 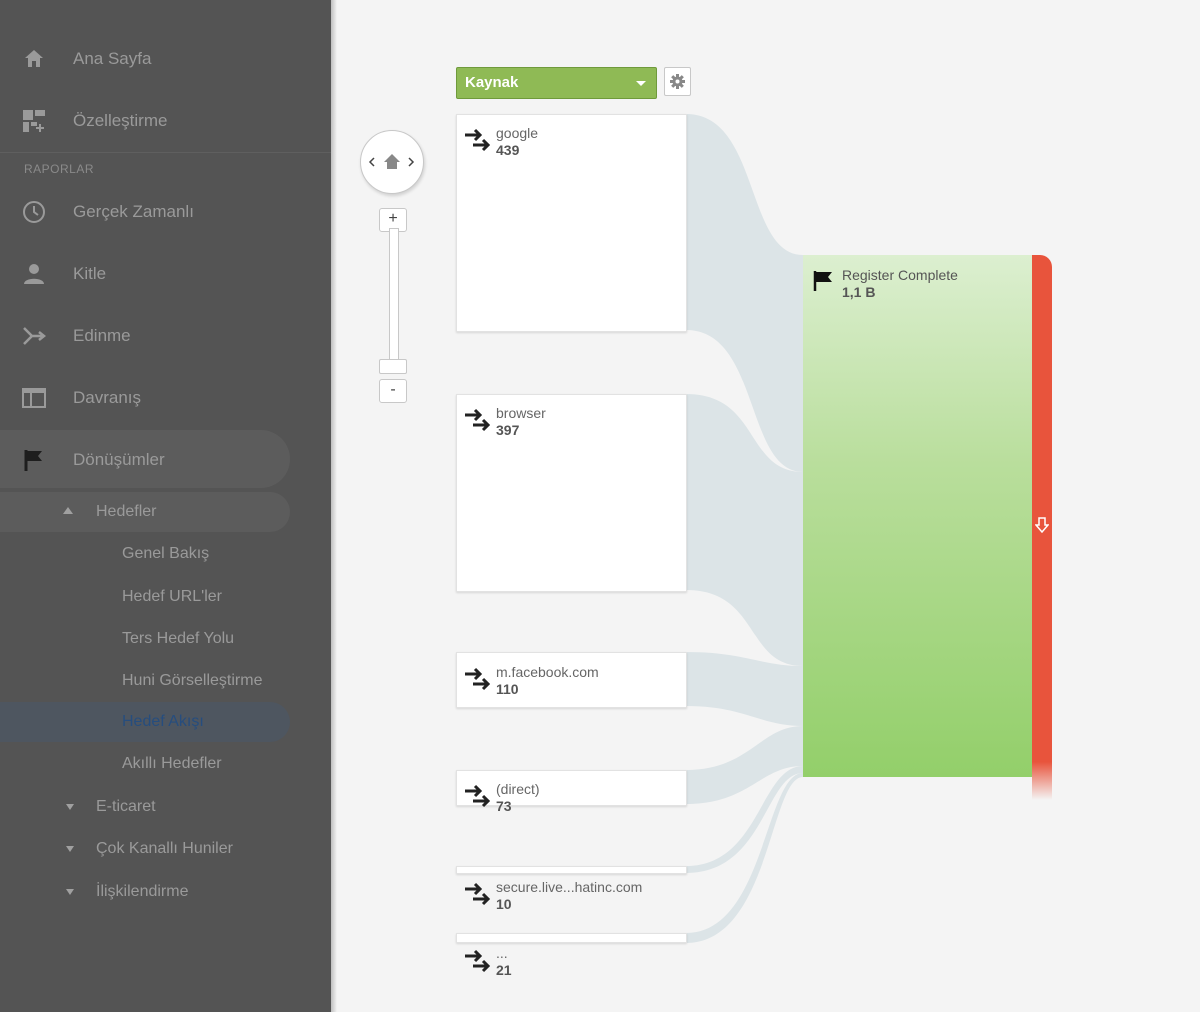 I want to click on source-node-name: (direct), so click(x=518, y=789).